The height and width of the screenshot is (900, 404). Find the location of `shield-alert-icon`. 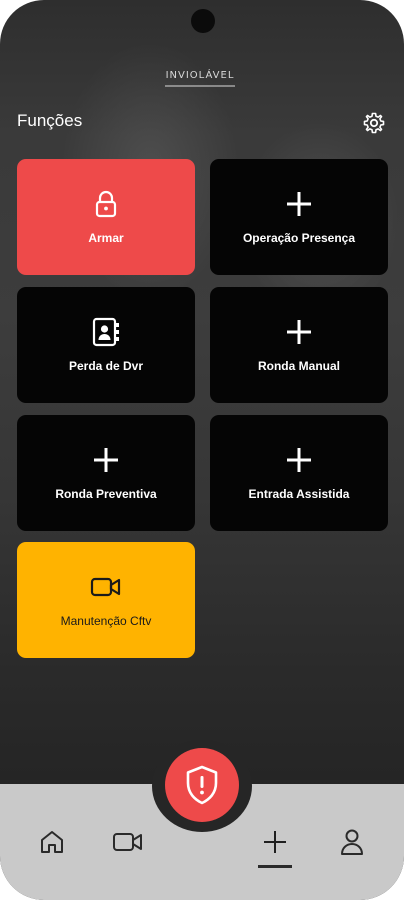

shield-alert-icon is located at coordinates (202, 785).